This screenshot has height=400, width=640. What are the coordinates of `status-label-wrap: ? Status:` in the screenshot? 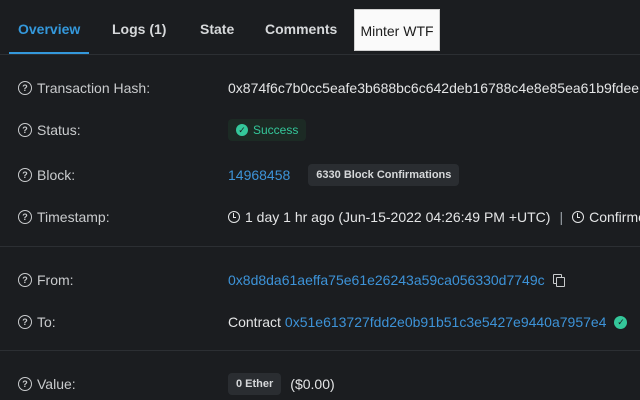 It's located at (49, 130).